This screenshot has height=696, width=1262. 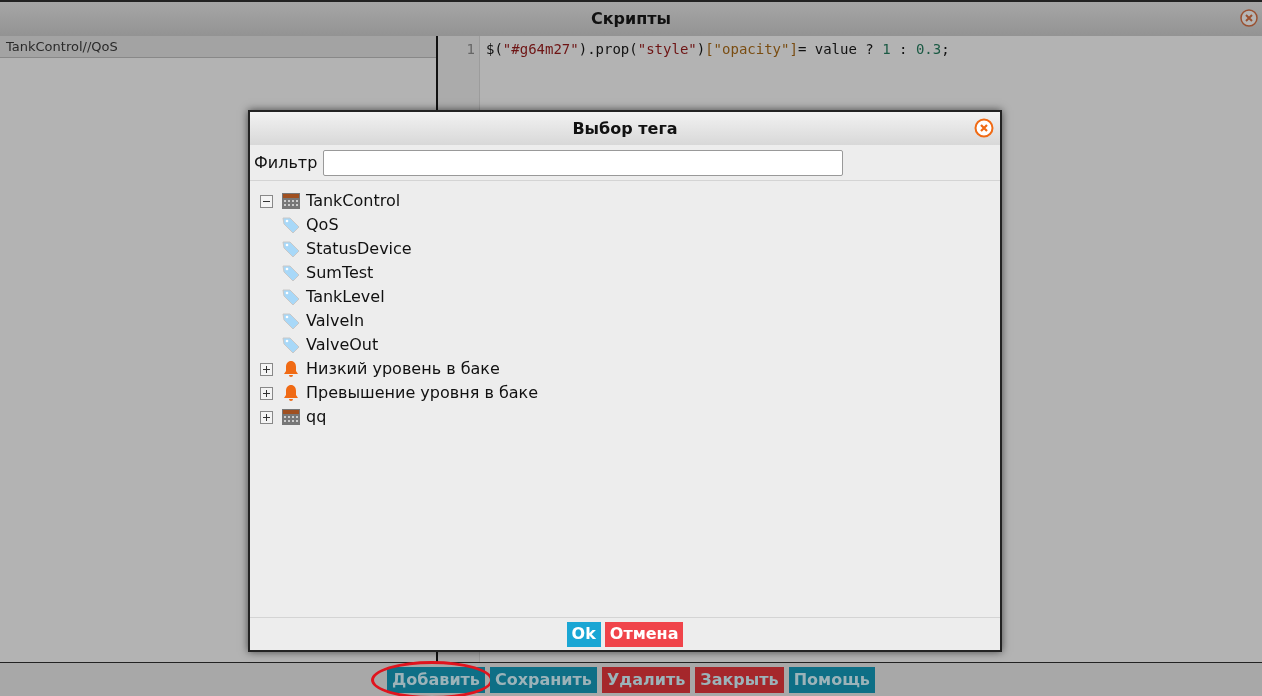 I want to click on filter-field, so click(x=583, y=162).